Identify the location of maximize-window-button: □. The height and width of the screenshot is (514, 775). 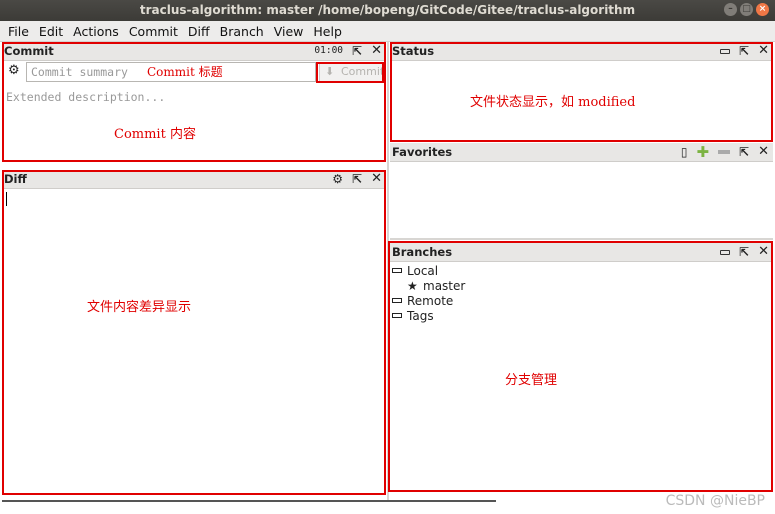
(746, 9).